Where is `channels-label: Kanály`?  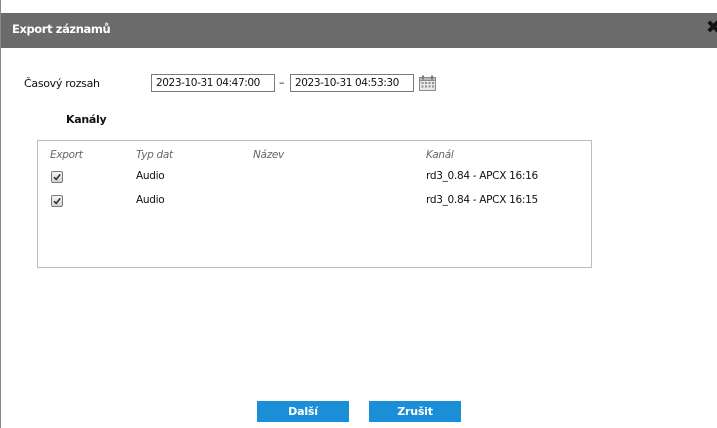
channels-label: Kanály is located at coordinates (86, 119).